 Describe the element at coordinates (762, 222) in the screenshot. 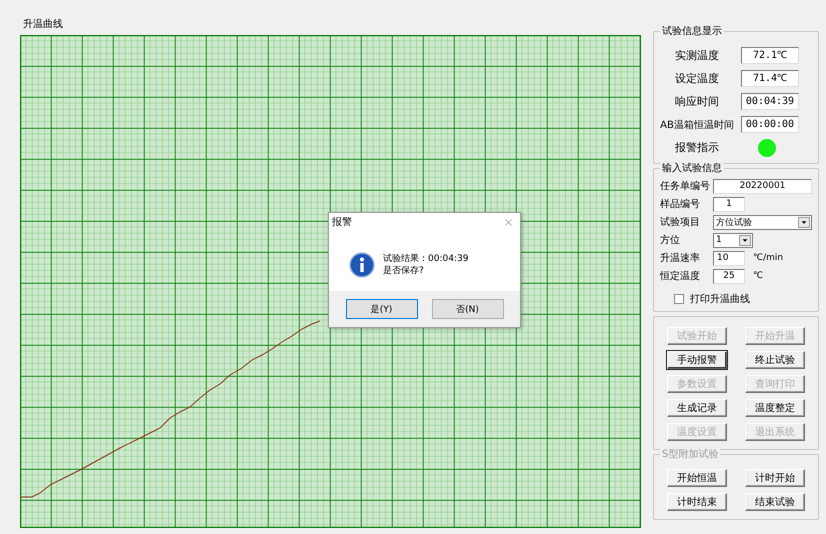

I see `dropdown: 方位试验` at that location.